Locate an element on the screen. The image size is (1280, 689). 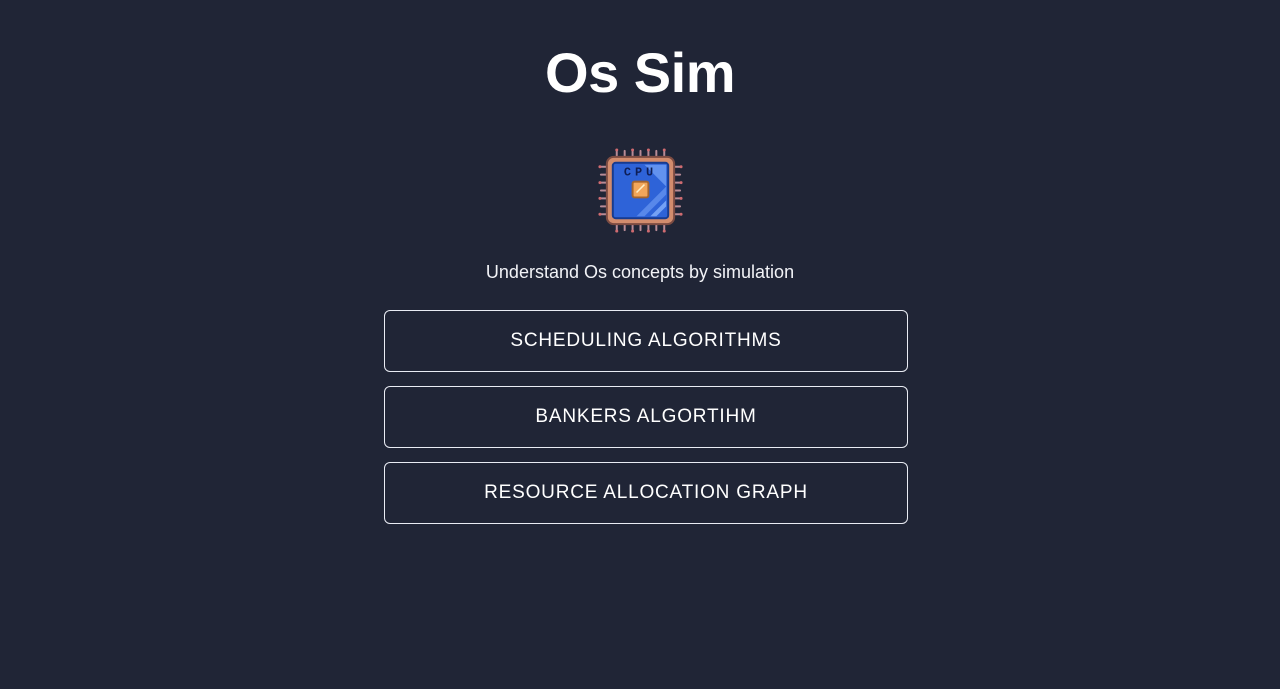
cpu-logo-text: CPU is located at coordinates (640, 173).